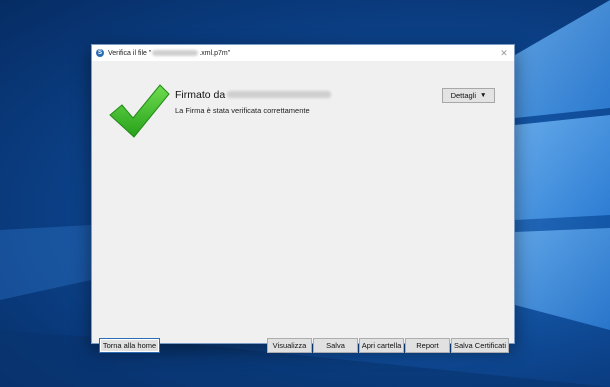 Image resolution: width=610 pixels, height=387 pixels. What do you see at coordinates (303, 53) in the screenshot?
I see `title-bar: S Verifica il file " .xml.p7m" ✕` at bounding box center [303, 53].